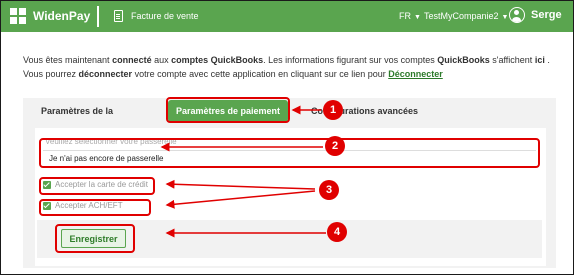 The height and width of the screenshot is (277, 576). I want to click on annotation-box-gateway, so click(289, 153).